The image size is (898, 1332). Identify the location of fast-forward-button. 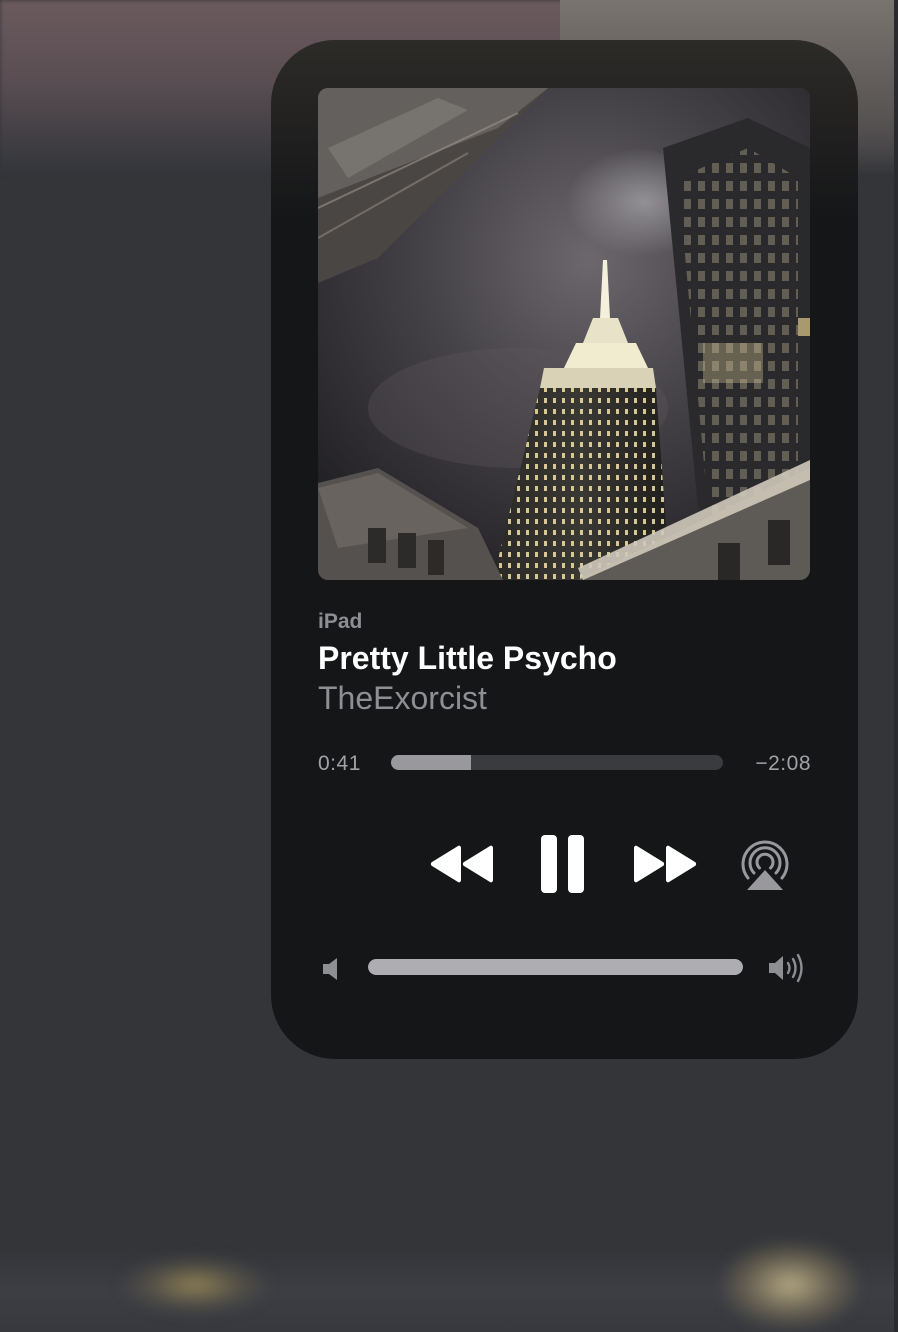
(666, 864).